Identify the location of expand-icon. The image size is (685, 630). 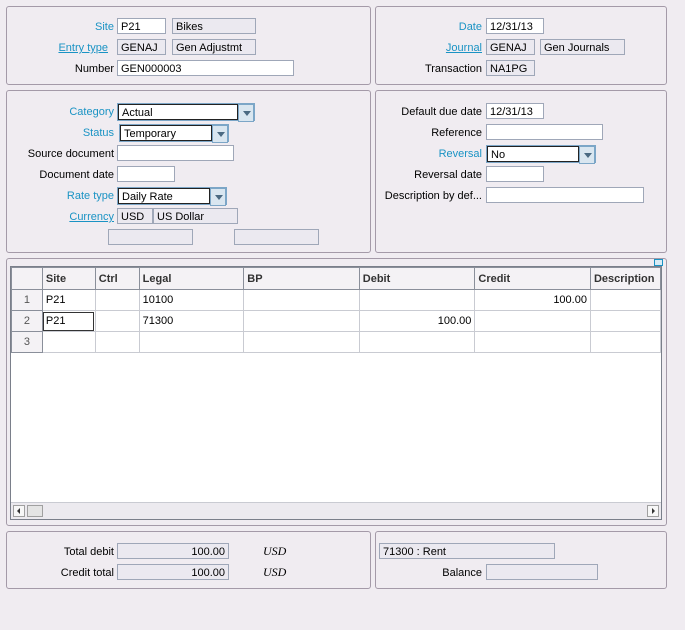
(658, 262).